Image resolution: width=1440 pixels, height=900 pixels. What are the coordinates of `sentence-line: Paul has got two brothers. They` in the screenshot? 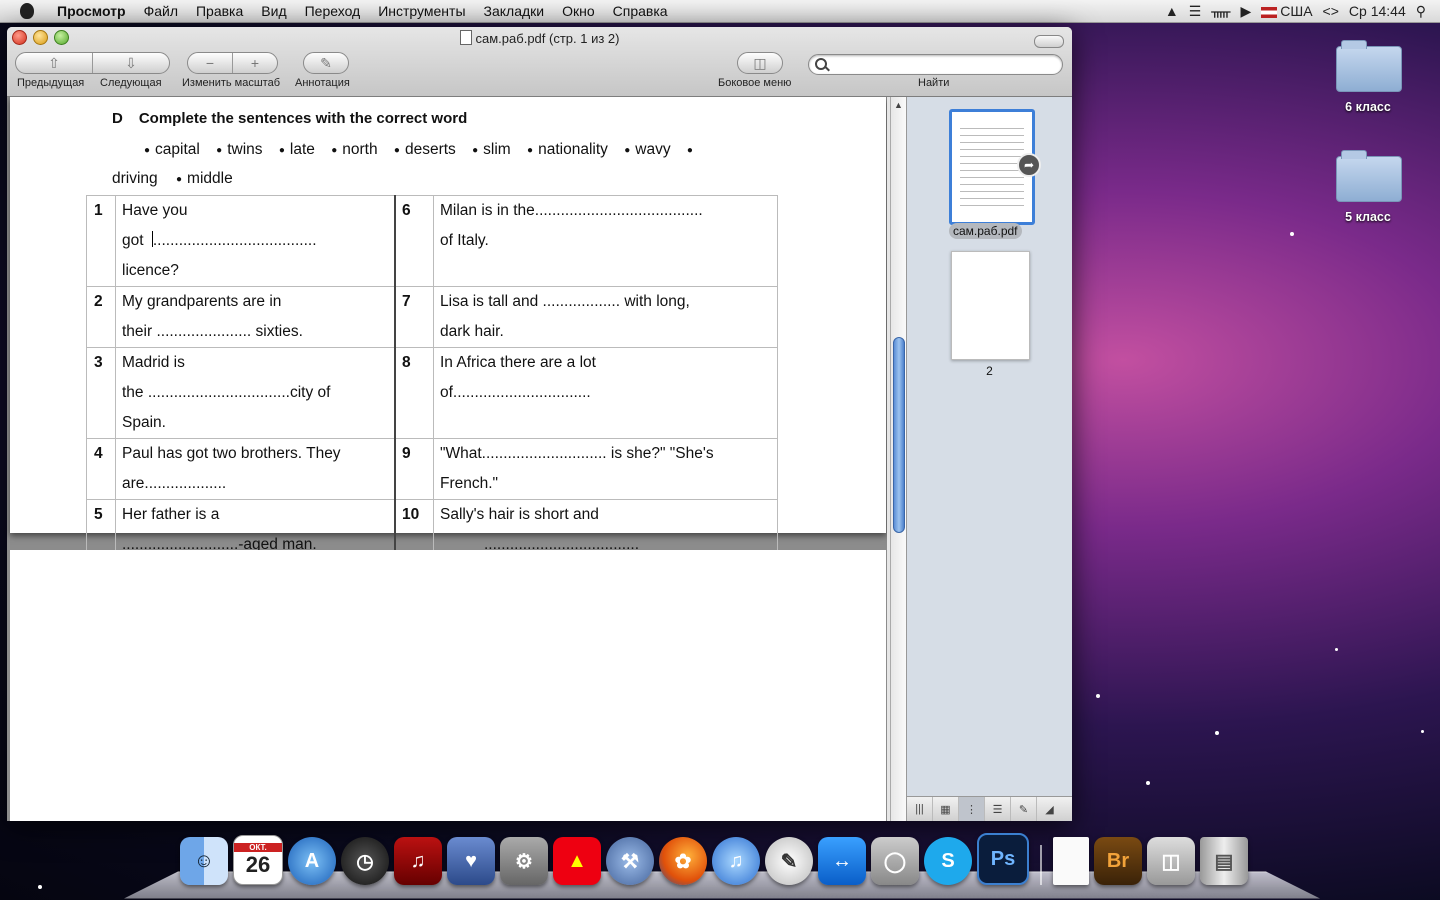 It's located at (231, 453).